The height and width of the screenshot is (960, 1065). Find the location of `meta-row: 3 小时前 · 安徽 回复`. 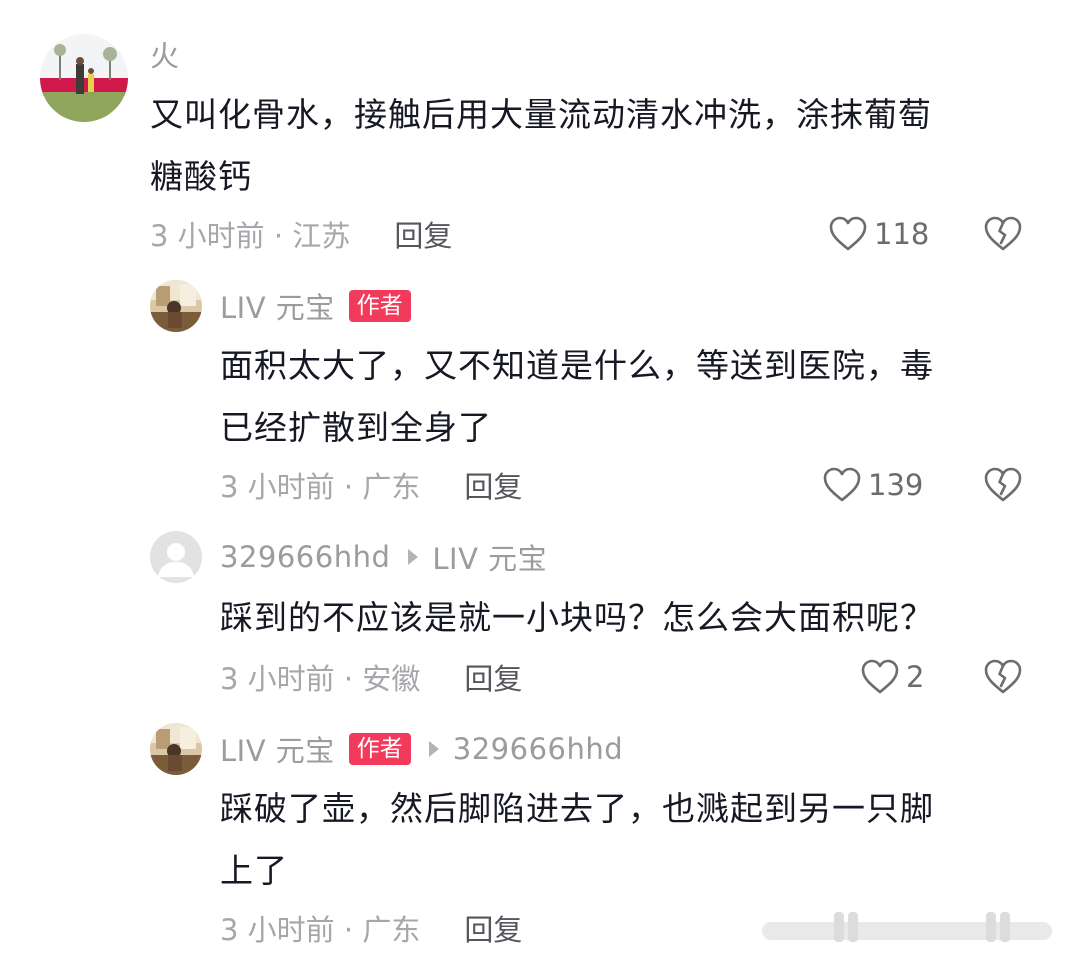

meta-row: 3 小时前 · 安徽 回复 is located at coordinates (371, 677).